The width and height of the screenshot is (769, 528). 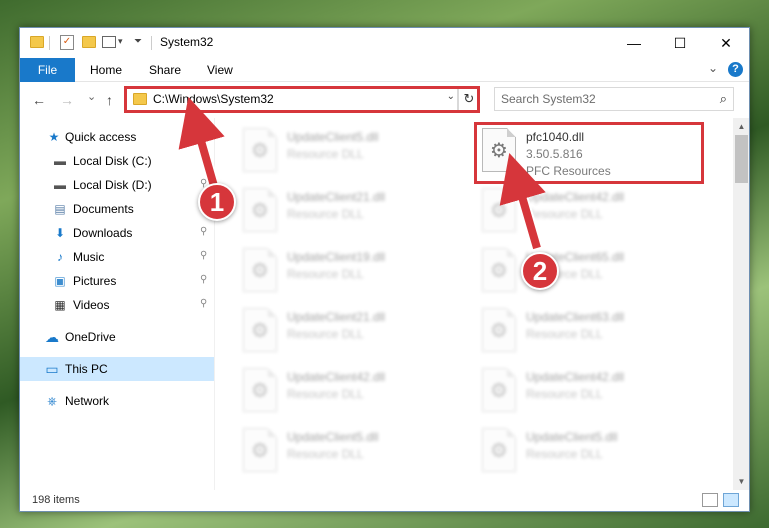 I want to click on tab-view: View, so click(x=220, y=70).